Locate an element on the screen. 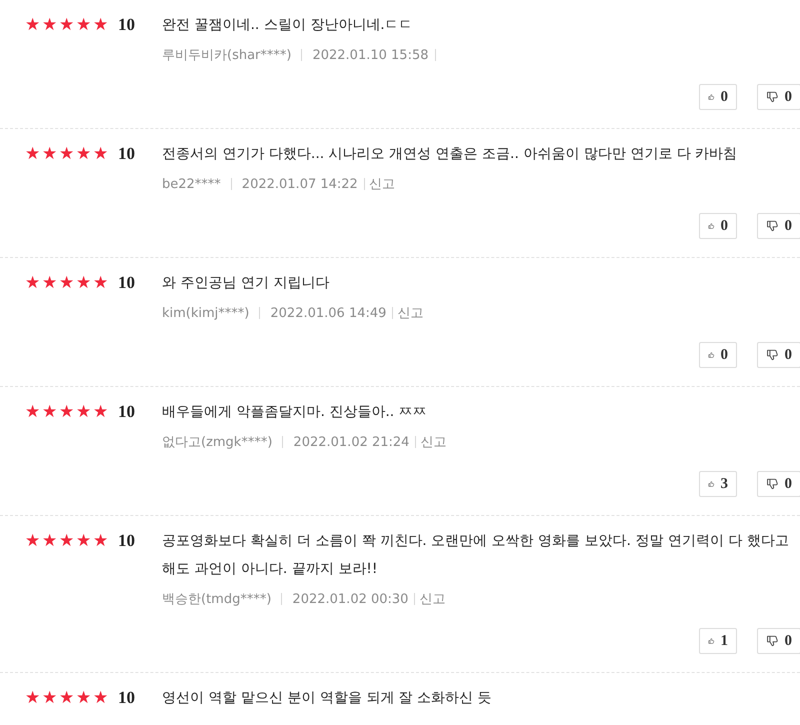 The height and width of the screenshot is (725, 800). review-text: 배우들에게 악플좀달지마. 진상들아.. ㅉㅉ is located at coordinates (295, 412).